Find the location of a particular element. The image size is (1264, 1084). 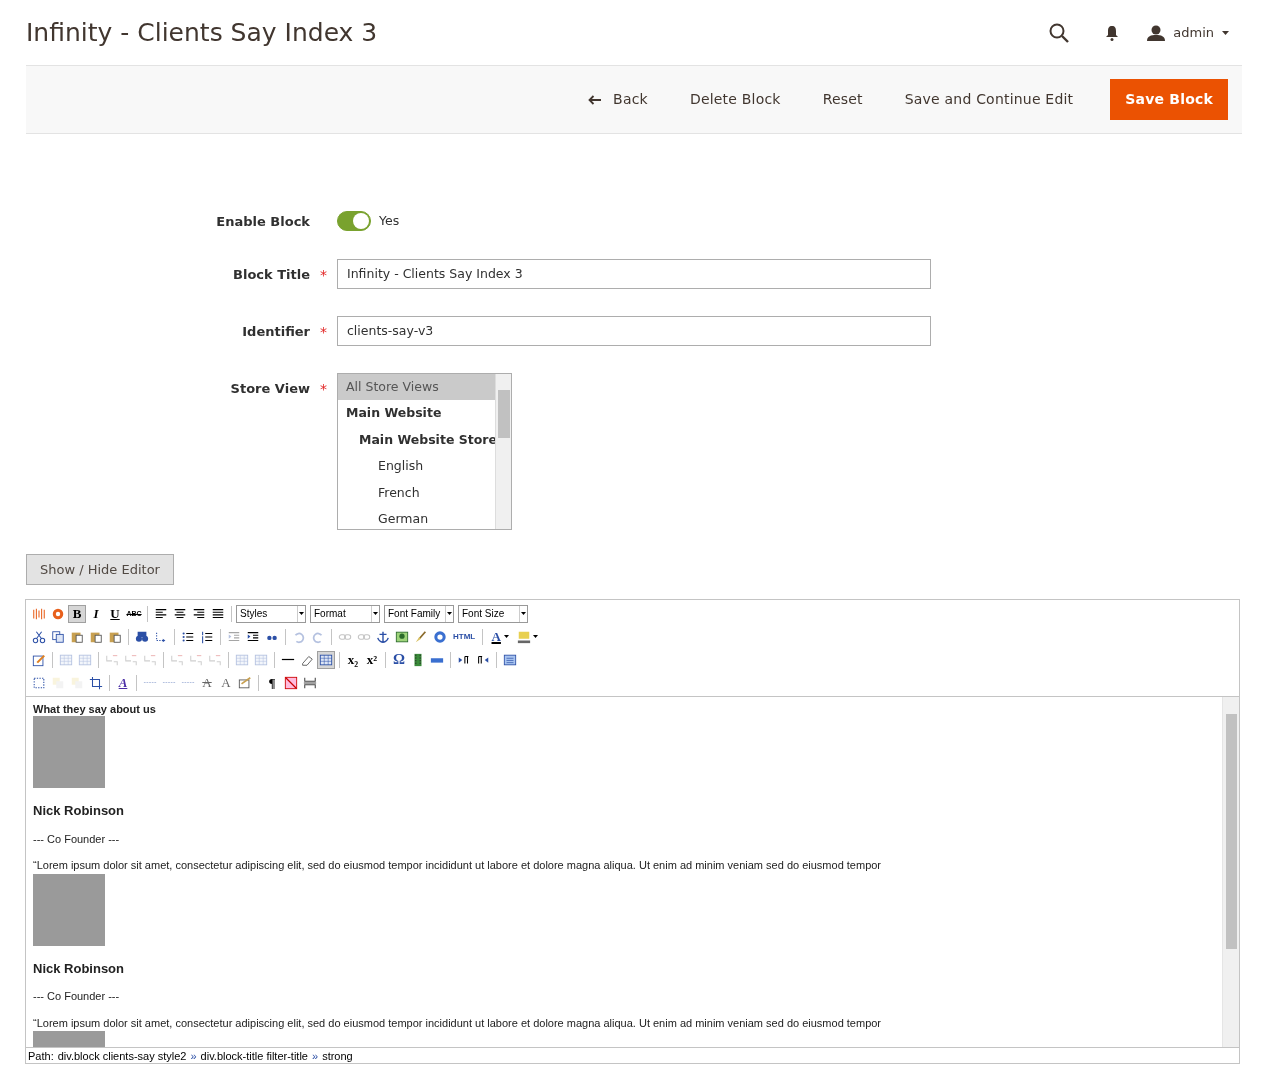

toolbar-button: x² is located at coordinates (372, 659).